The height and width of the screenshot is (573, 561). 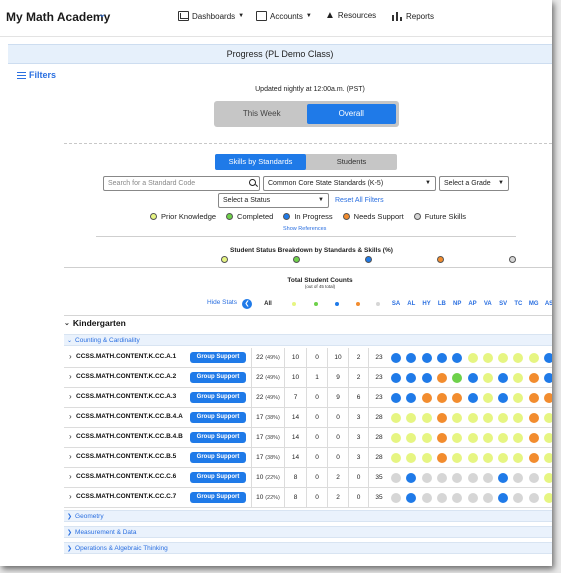 What do you see at coordinates (308, 340) in the screenshot?
I see `group-counting-cardinality: ⌄ Counting & Cardinality` at bounding box center [308, 340].